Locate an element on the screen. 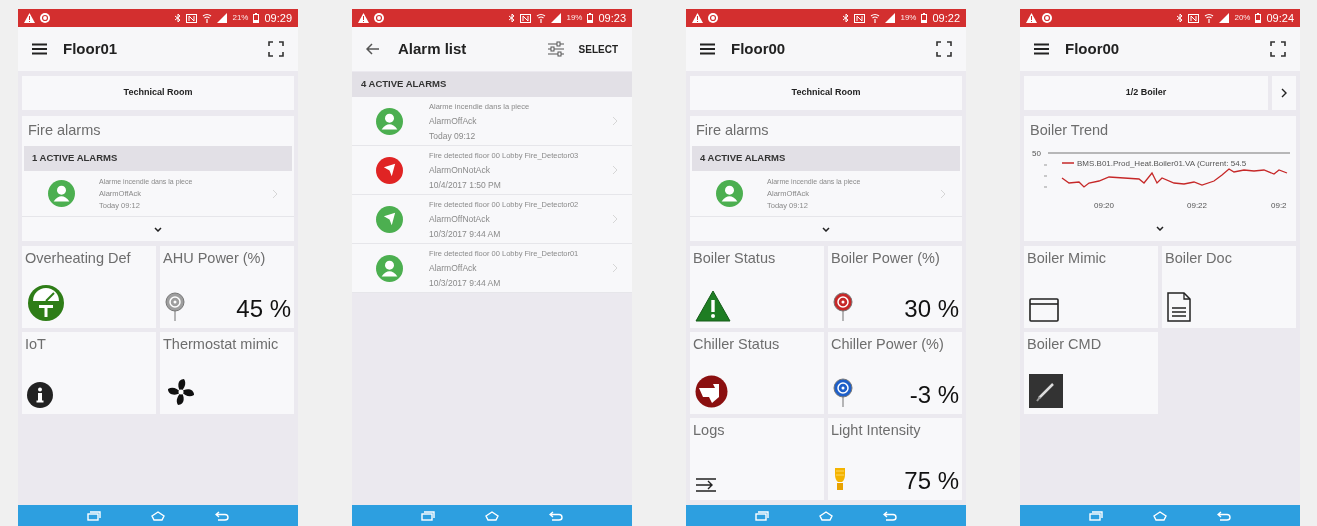 The width and height of the screenshot is (1317, 526). tile-title: Light Intensity is located at coordinates (876, 430).